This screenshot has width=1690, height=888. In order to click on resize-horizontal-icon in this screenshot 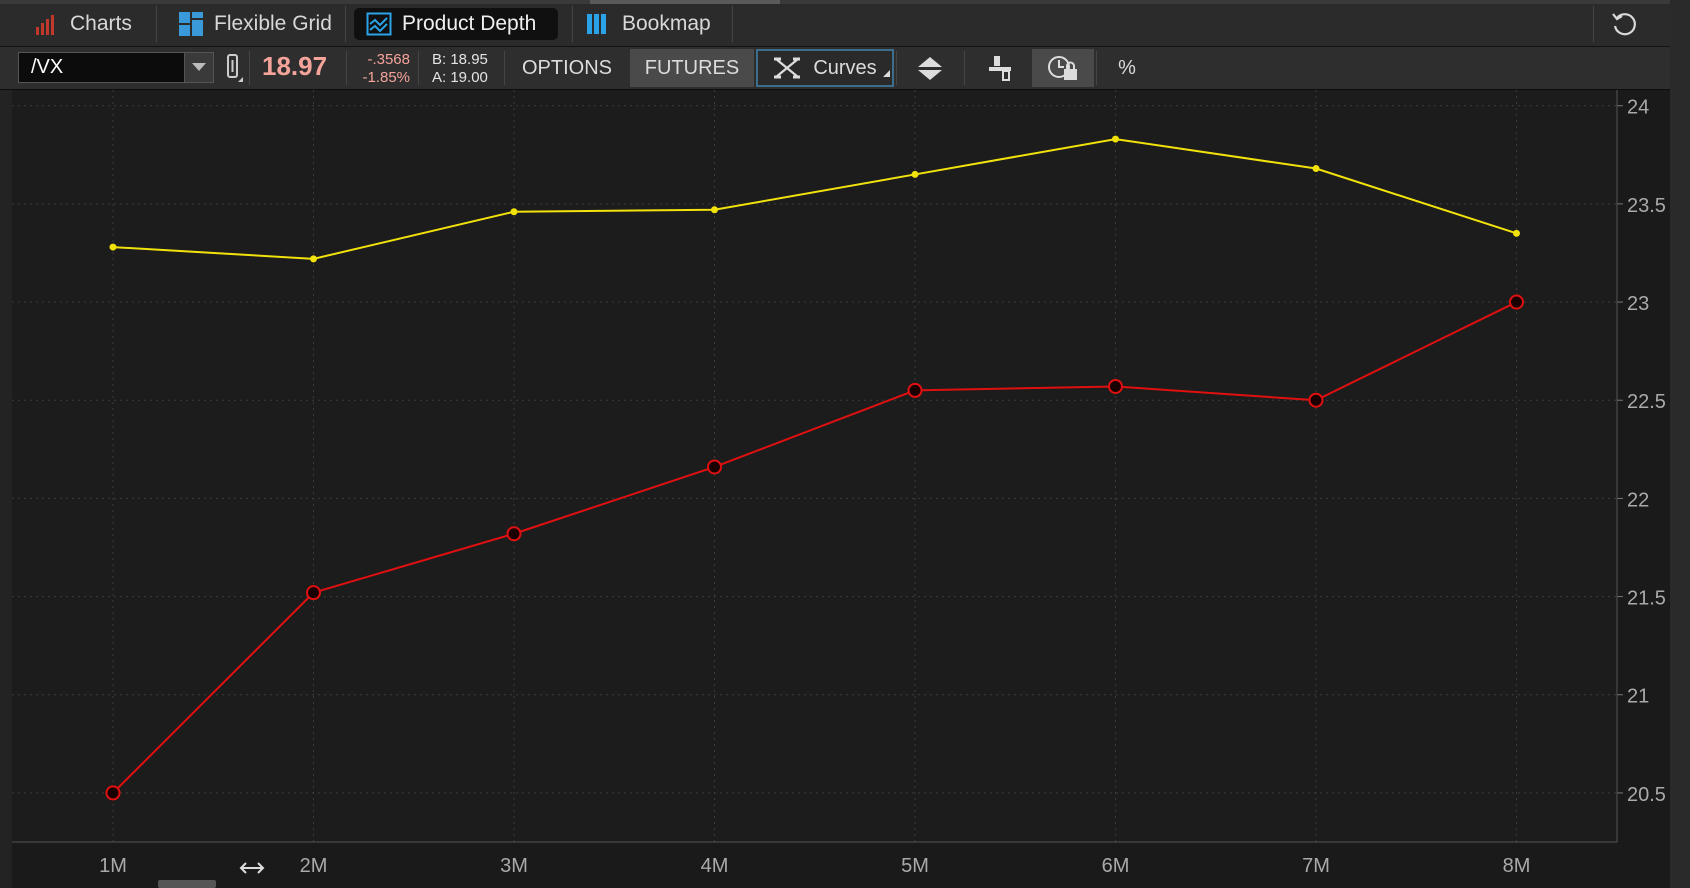, I will do `click(252, 868)`.